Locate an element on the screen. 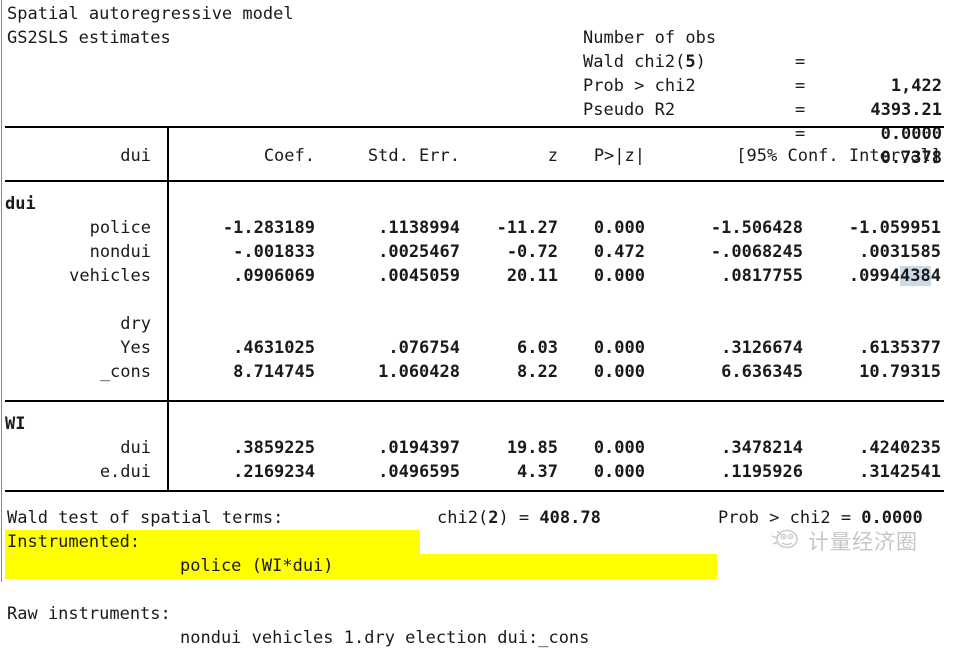 Image resolution: width=956 pixels, height=650 pixels. cell-yes-z: 6.03 is located at coordinates (537, 348).